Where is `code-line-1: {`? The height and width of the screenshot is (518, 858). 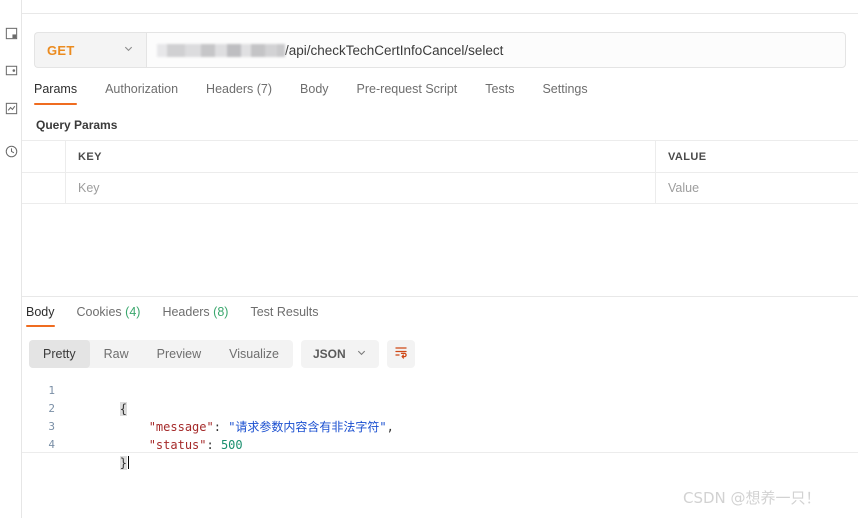 code-line-1: { is located at coordinates (460, 399).